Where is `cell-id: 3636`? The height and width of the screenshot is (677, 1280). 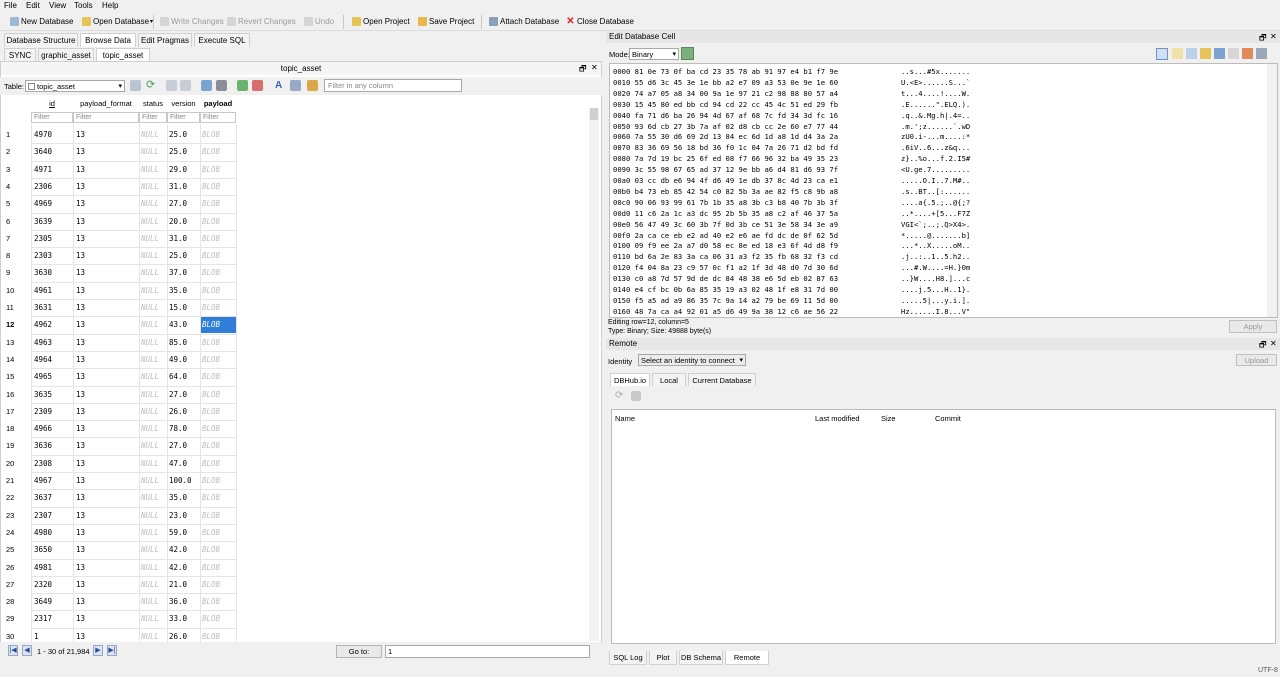 cell-id: 3636 is located at coordinates (43, 445).